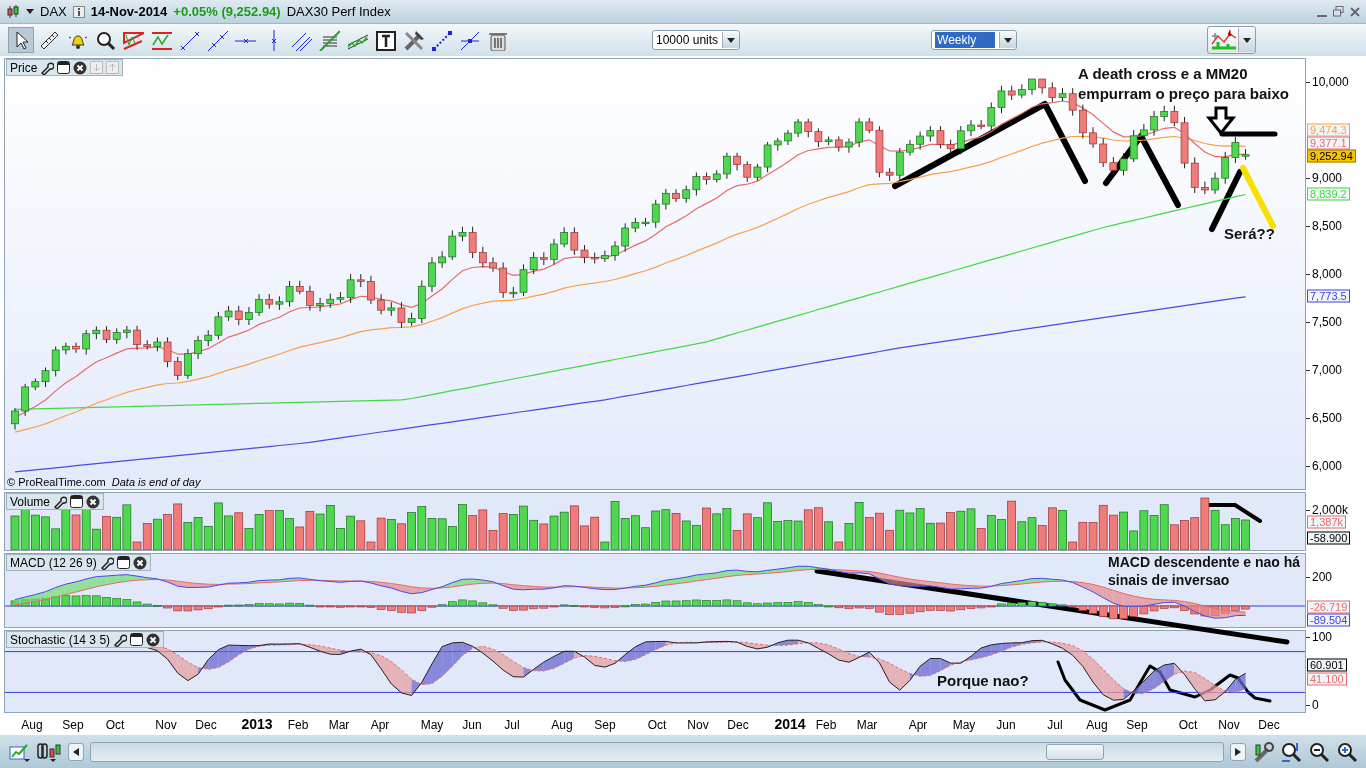  Describe the element at coordinates (1328, 143) in the screenshot. I see `value-marker: 9,377.1` at that location.